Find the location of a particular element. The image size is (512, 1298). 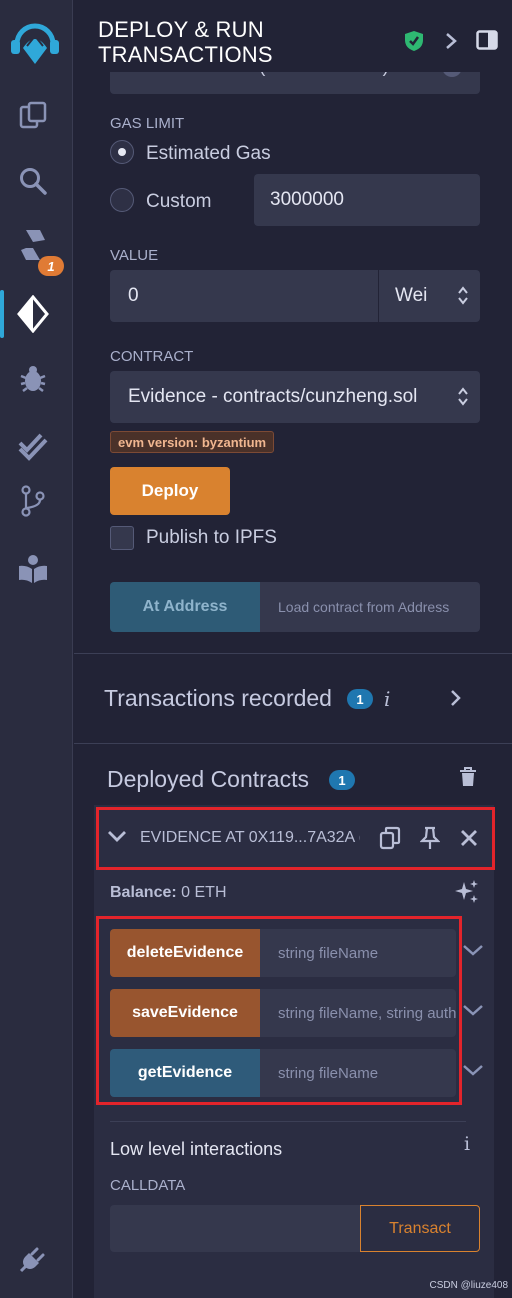

learneth-icon is located at coordinates (33, 569).